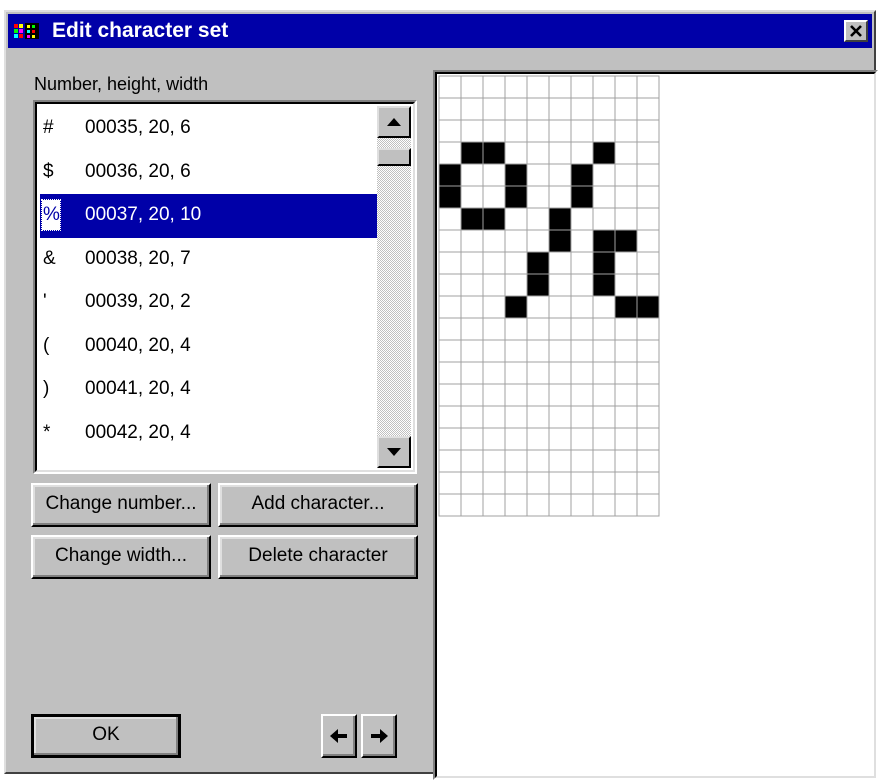 The image size is (880, 780). What do you see at coordinates (209, 434) in the screenshot?
I see `list-item: * 00042, 20, 4` at bounding box center [209, 434].